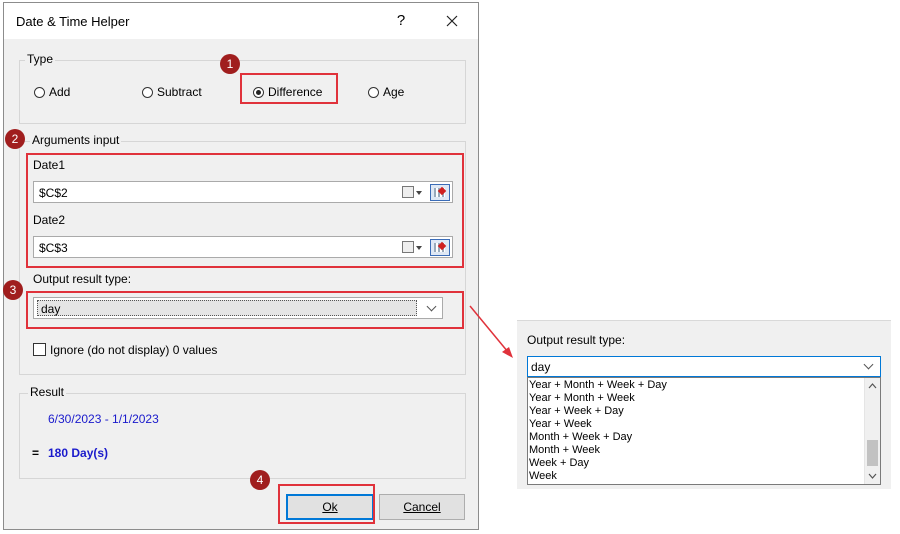 Image resolution: width=900 pixels, height=534 pixels. Describe the element at coordinates (243, 192) in the screenshot. I see `date1-input: $C$2` at that location.